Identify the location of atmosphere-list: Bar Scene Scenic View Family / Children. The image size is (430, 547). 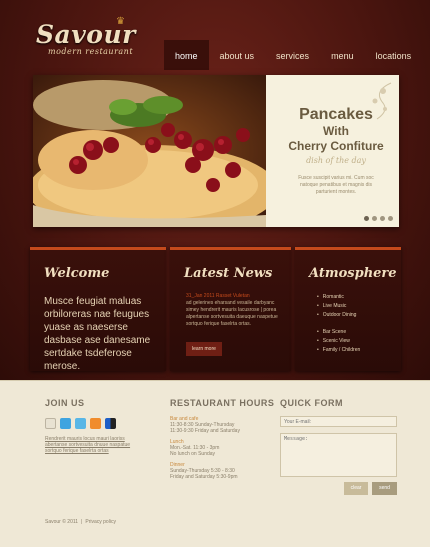
(348, 341).